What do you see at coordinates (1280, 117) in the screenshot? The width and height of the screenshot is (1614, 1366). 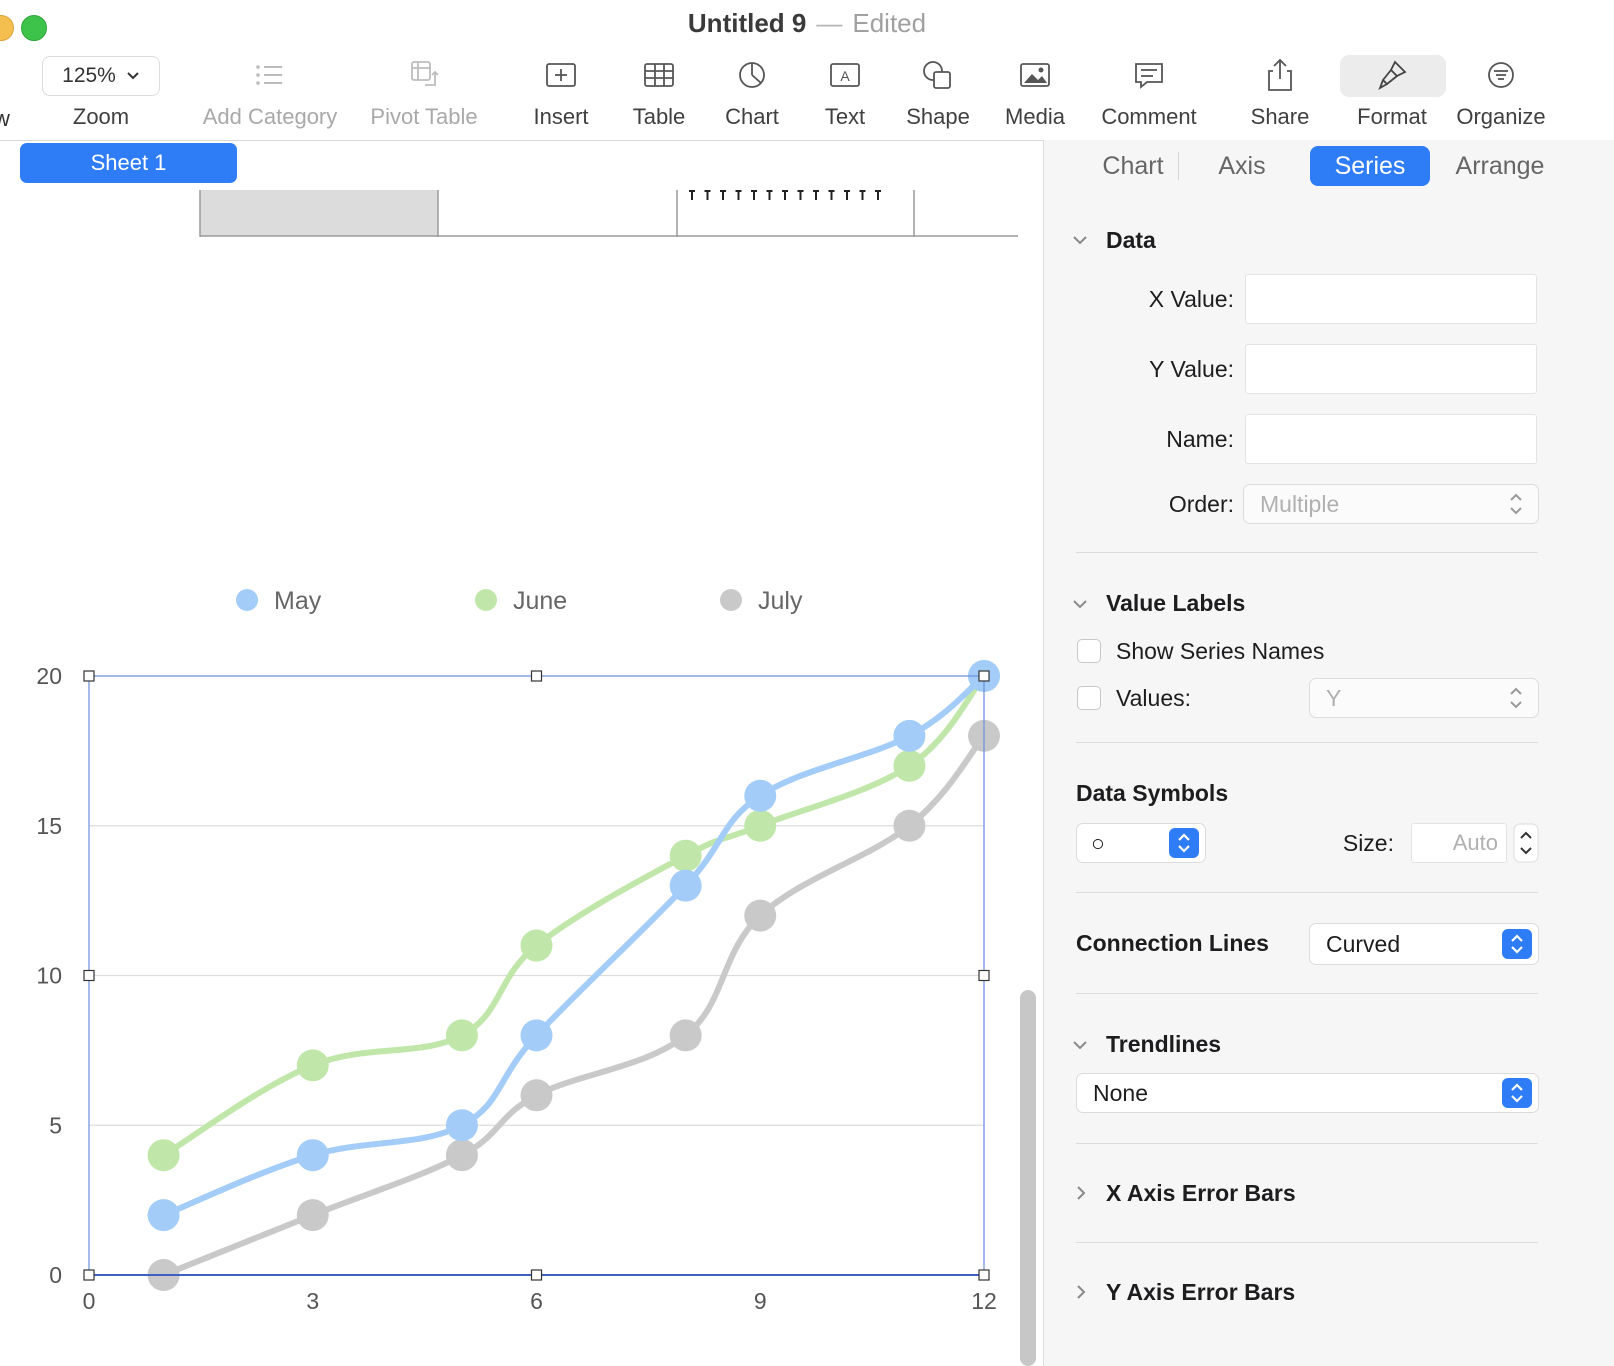 I see `share-button: Share` at bounding box center [1280, 117].